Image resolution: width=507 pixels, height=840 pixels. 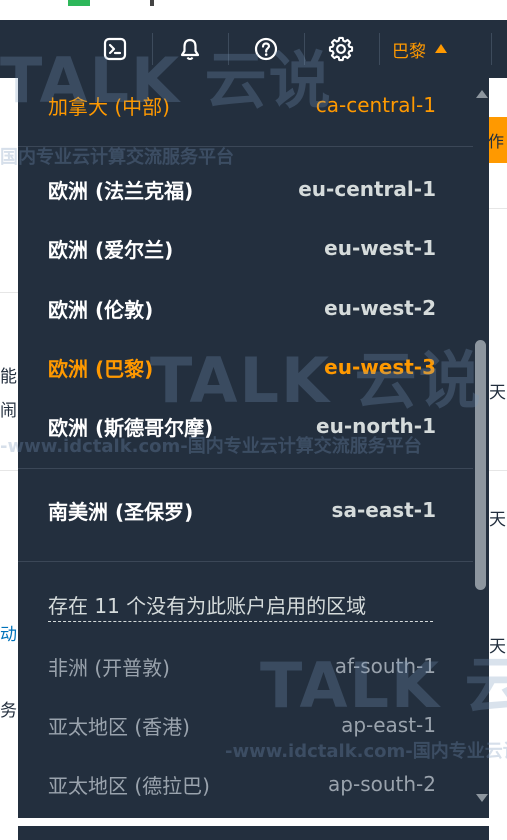 What do you see at coordinates (101, 309) in the screenshot?
I see `region-name: 欧洲 (伦敦)` at bounding box center [101, 309].